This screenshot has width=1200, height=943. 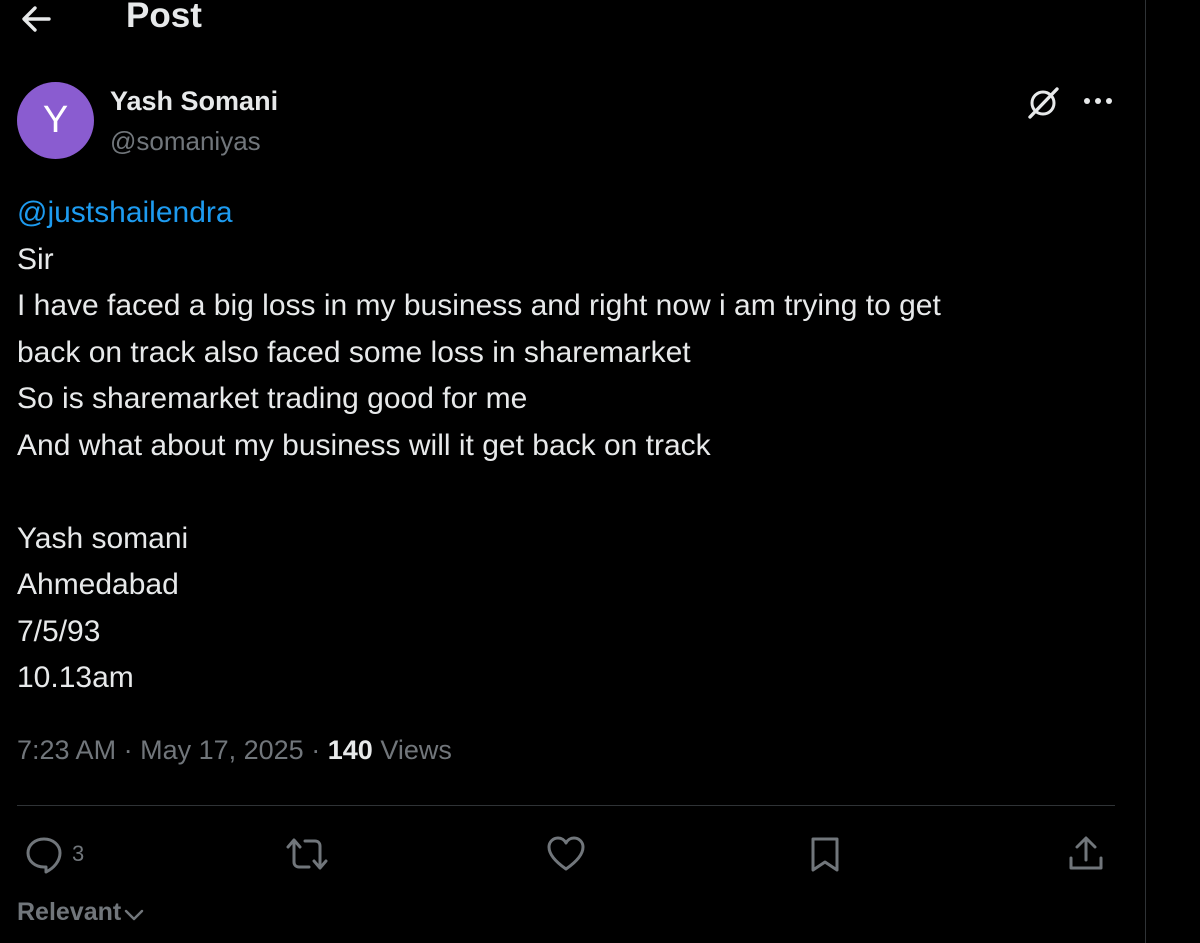 I want to click on reply-button: 3, so click(x=54, y=854).